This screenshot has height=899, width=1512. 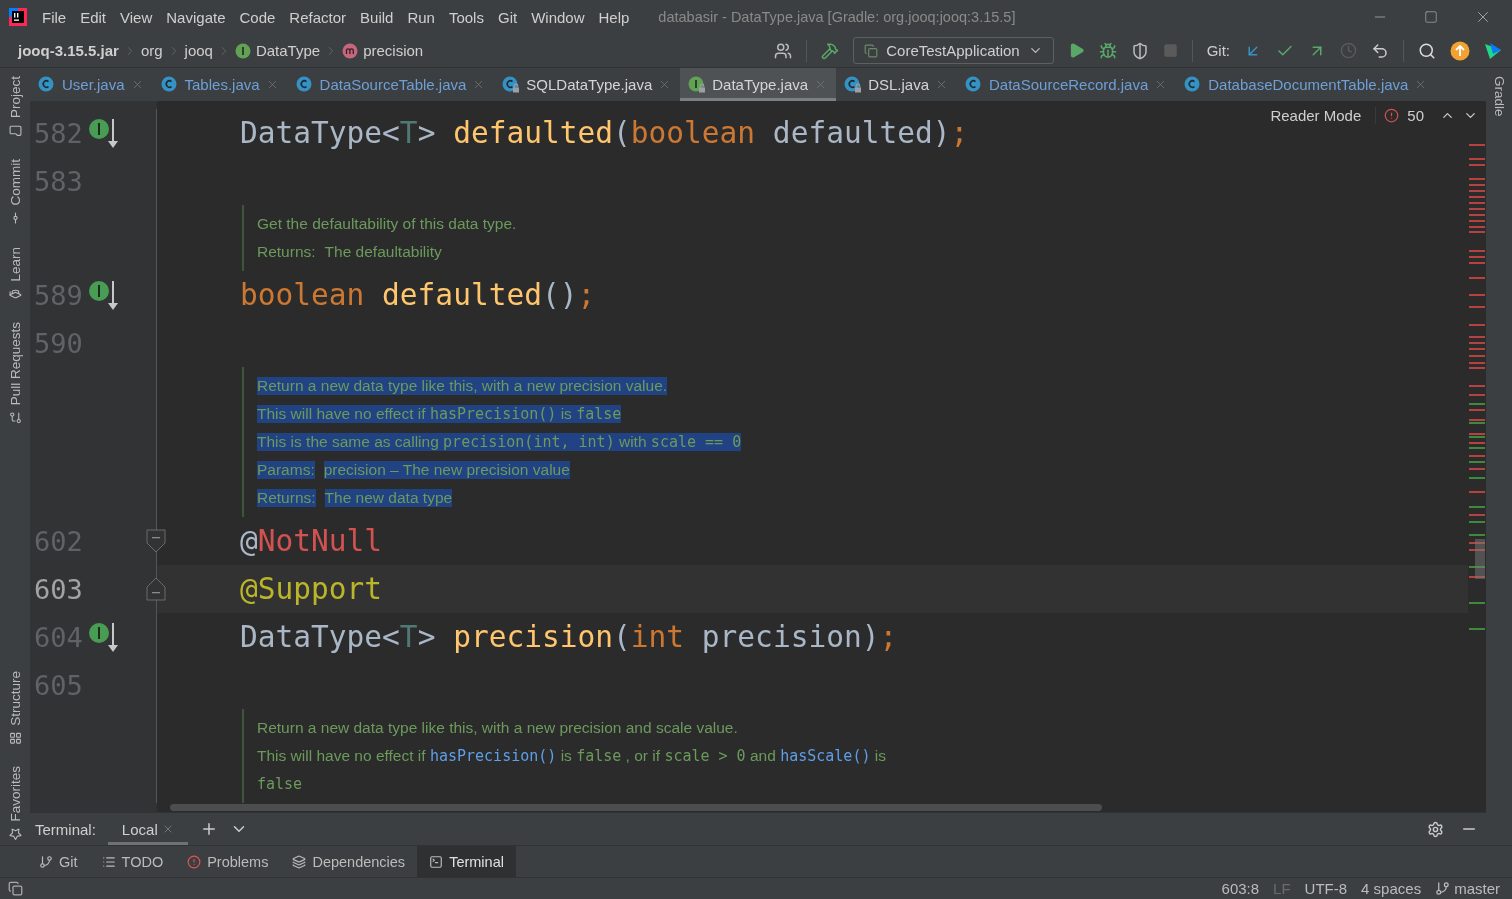 I want to click on interface-icon, so click(x=242, y=50).